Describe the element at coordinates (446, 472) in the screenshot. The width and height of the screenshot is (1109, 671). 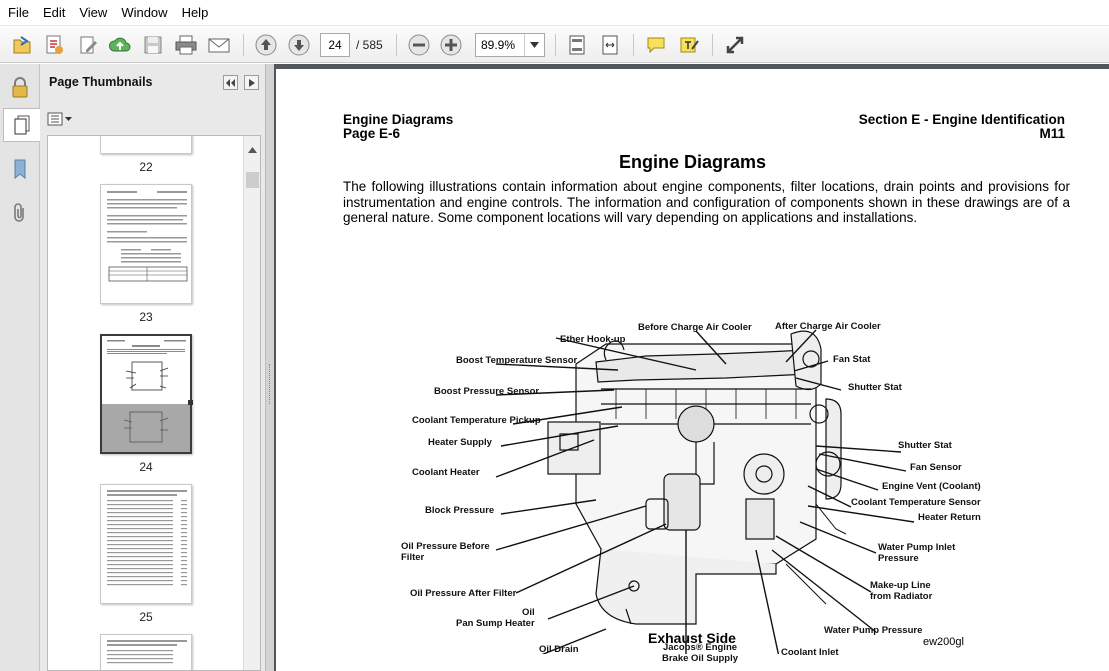
I see `callout-coolant-heater: Coolant Heater` at that location.